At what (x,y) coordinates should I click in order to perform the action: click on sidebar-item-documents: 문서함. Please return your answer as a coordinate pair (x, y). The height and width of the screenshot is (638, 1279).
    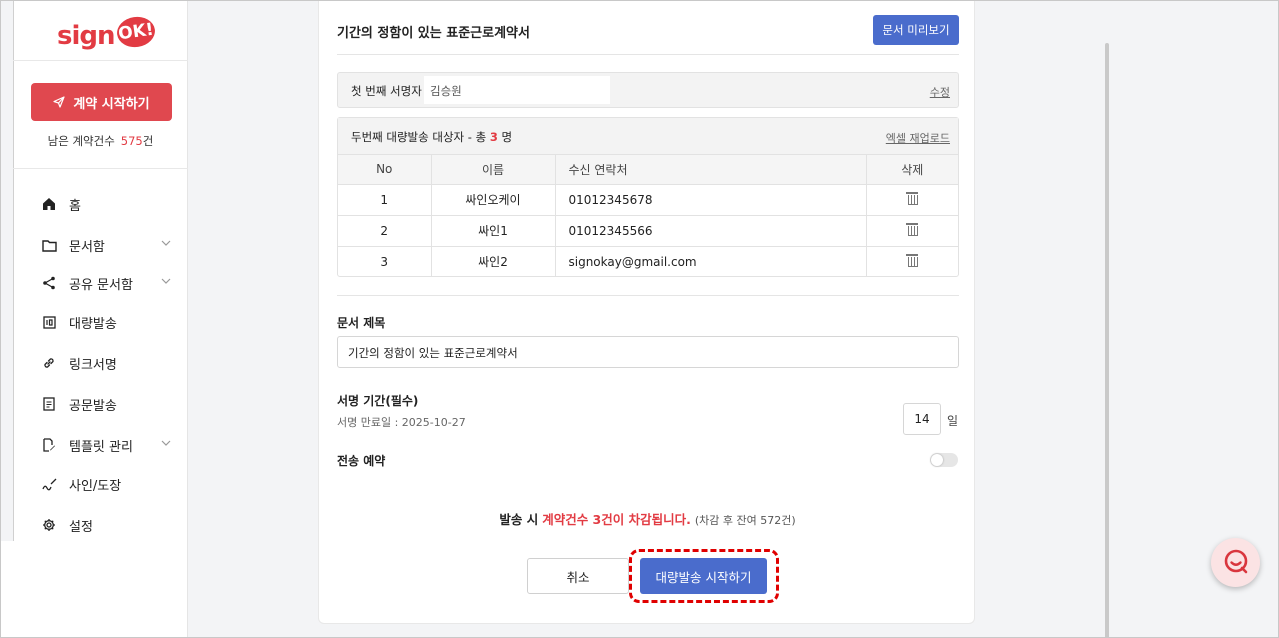
    Looking at the image, I should click on (106, 245).